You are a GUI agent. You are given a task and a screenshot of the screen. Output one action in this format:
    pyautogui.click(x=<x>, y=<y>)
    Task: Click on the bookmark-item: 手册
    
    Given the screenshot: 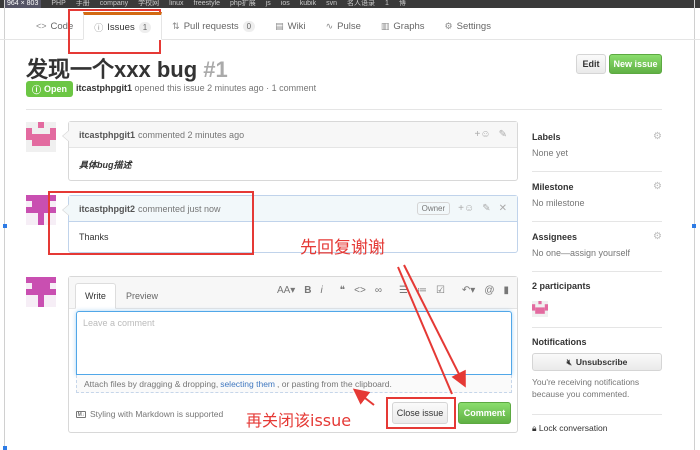 What is the action you would take?
    pyautogui.click(x=83, y=4)
    